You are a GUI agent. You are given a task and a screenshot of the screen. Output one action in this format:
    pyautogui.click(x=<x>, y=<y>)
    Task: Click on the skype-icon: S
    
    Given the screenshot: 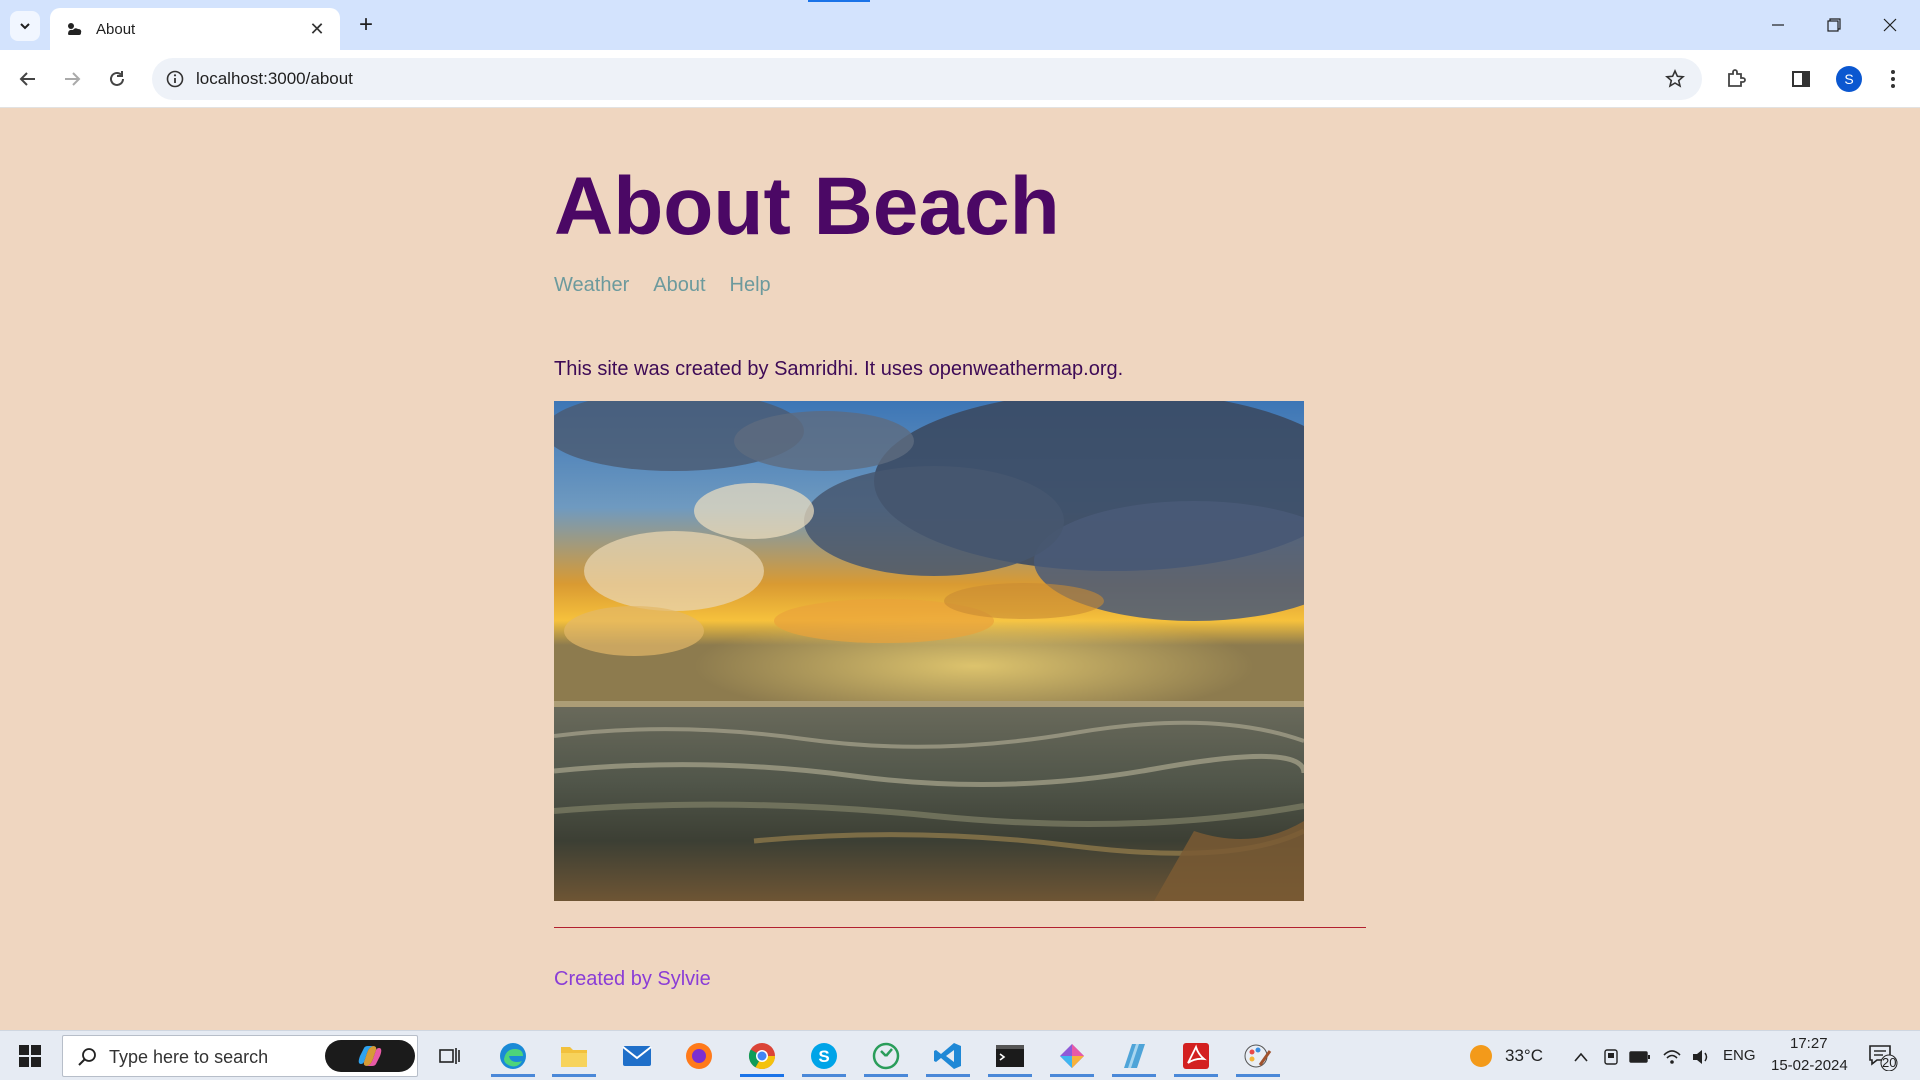 What is the action you would take?
    pyautogui.click(x=824, y=1056)
    